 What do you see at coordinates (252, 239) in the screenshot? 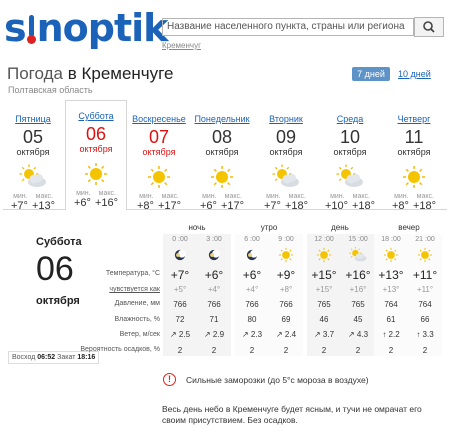
I see `time-label: 6 :00` at bounding box center [252, 239].